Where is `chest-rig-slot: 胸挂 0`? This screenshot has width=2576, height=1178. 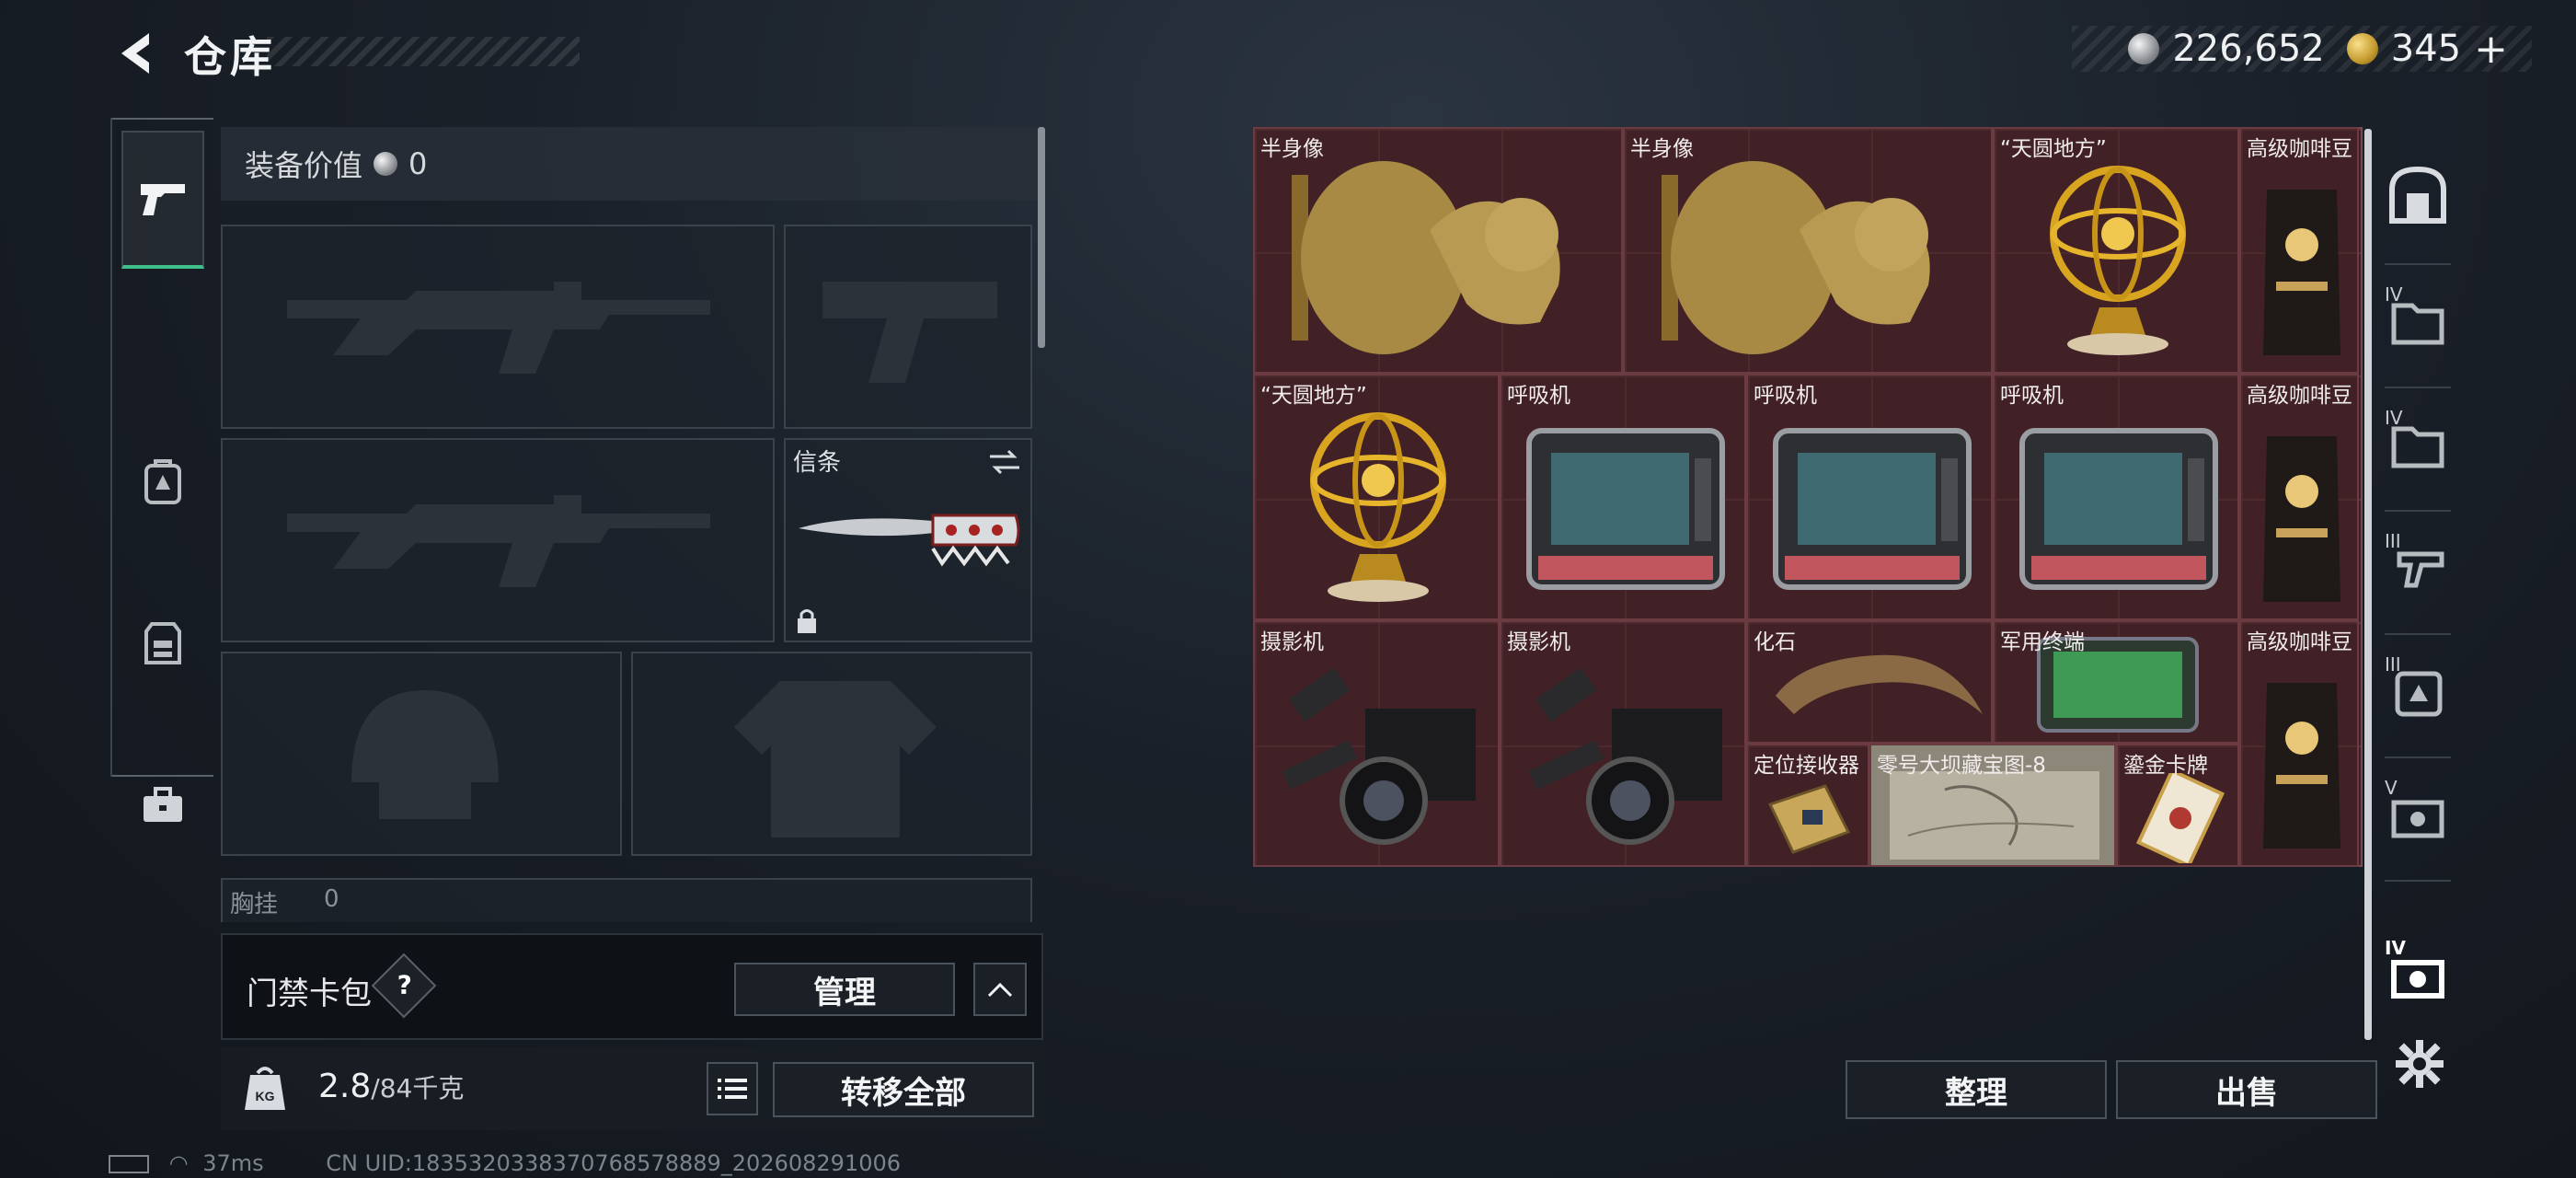
chest-rig-slot: 胸挂 0 is located at coordinates (626, 900).